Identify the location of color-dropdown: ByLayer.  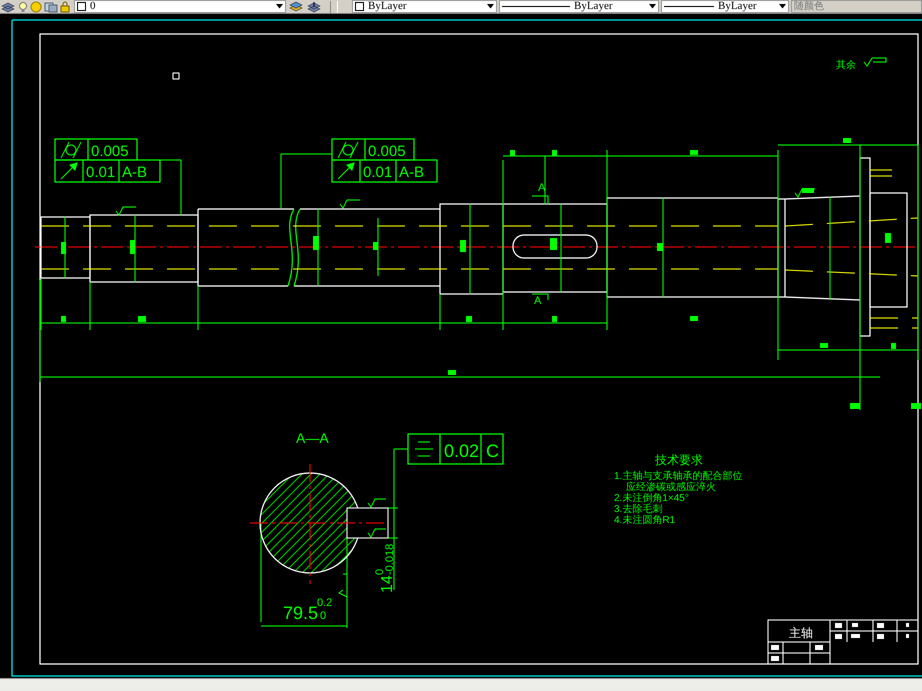
(424, 6).